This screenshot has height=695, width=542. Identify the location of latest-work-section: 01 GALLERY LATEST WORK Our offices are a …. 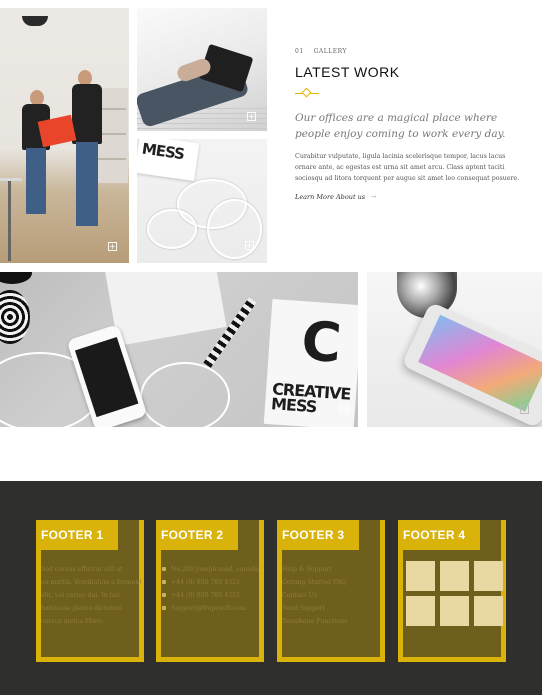
(410, 124).